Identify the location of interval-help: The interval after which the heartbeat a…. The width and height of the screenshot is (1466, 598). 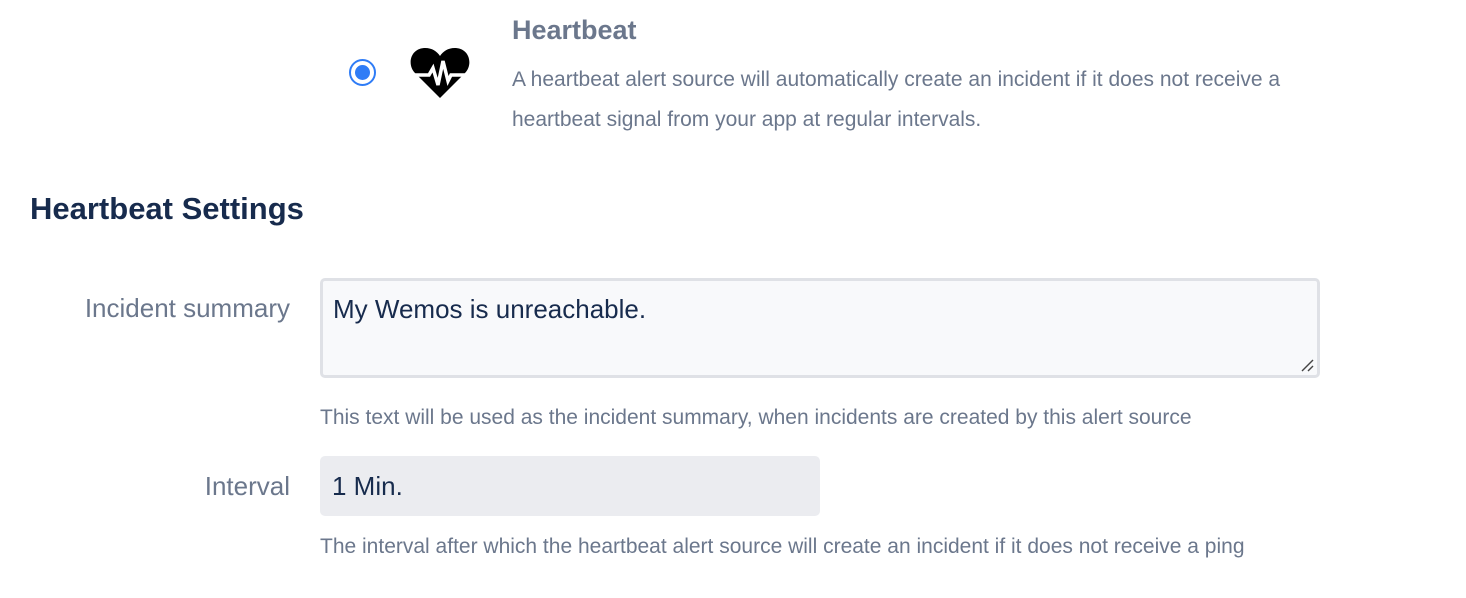
(782, 546).